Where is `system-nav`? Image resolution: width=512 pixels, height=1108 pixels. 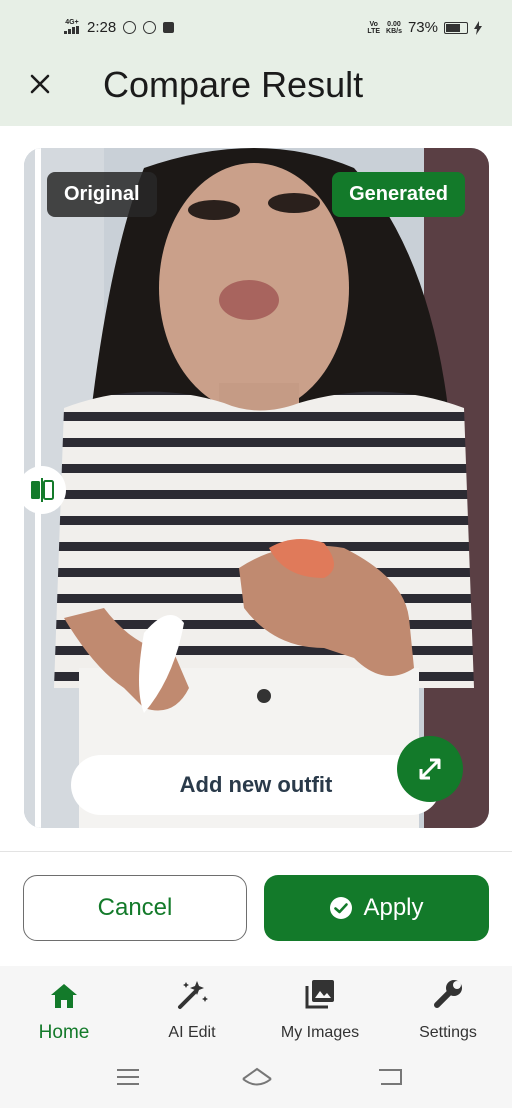 system-nav is located at coordinates (256, 1078).